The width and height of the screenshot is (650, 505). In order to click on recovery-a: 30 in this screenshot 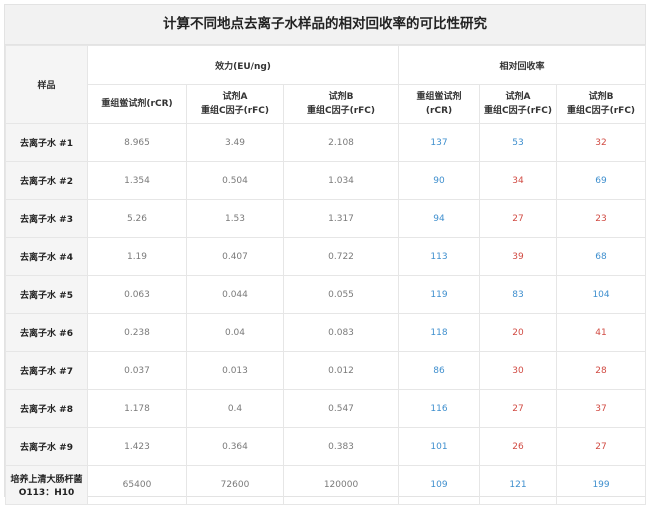, I will do `click(518, 370)`.